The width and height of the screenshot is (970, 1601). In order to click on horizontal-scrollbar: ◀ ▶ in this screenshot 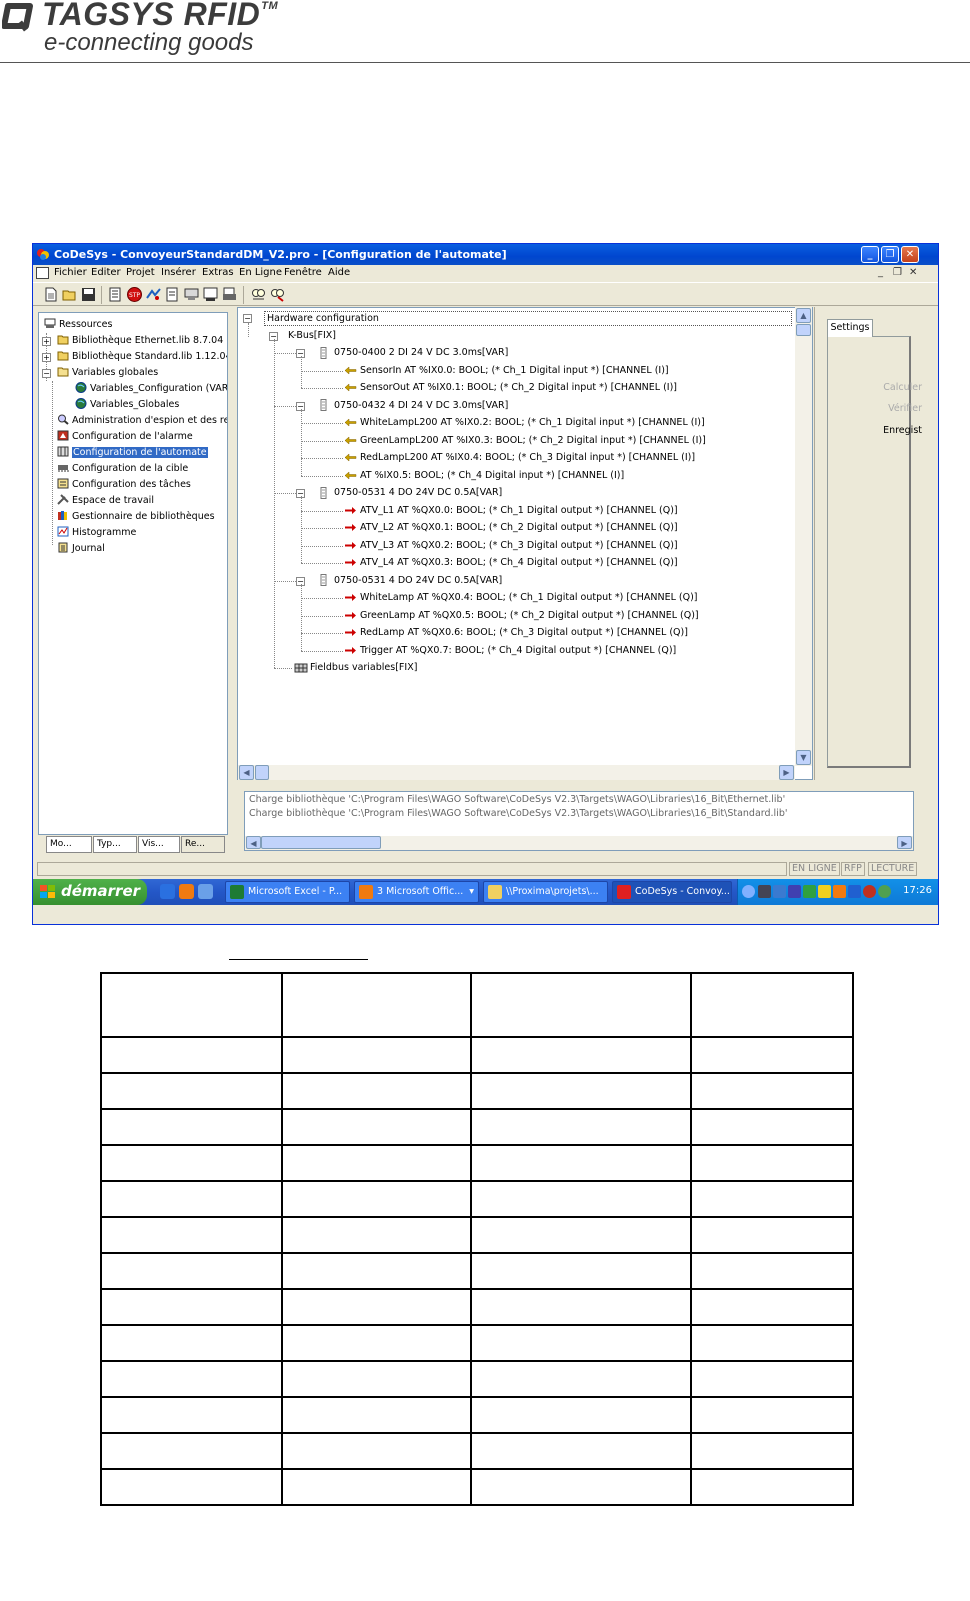, I will do `click(516, 772)`.